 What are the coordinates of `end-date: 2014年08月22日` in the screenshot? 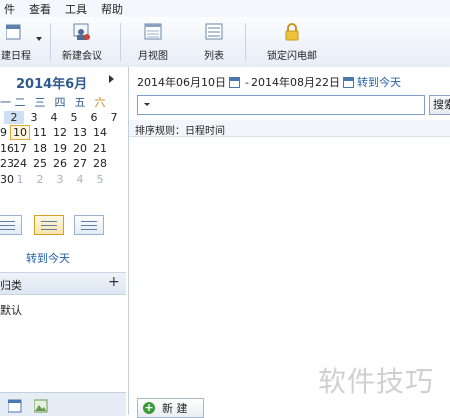 It's located at (295, 82).